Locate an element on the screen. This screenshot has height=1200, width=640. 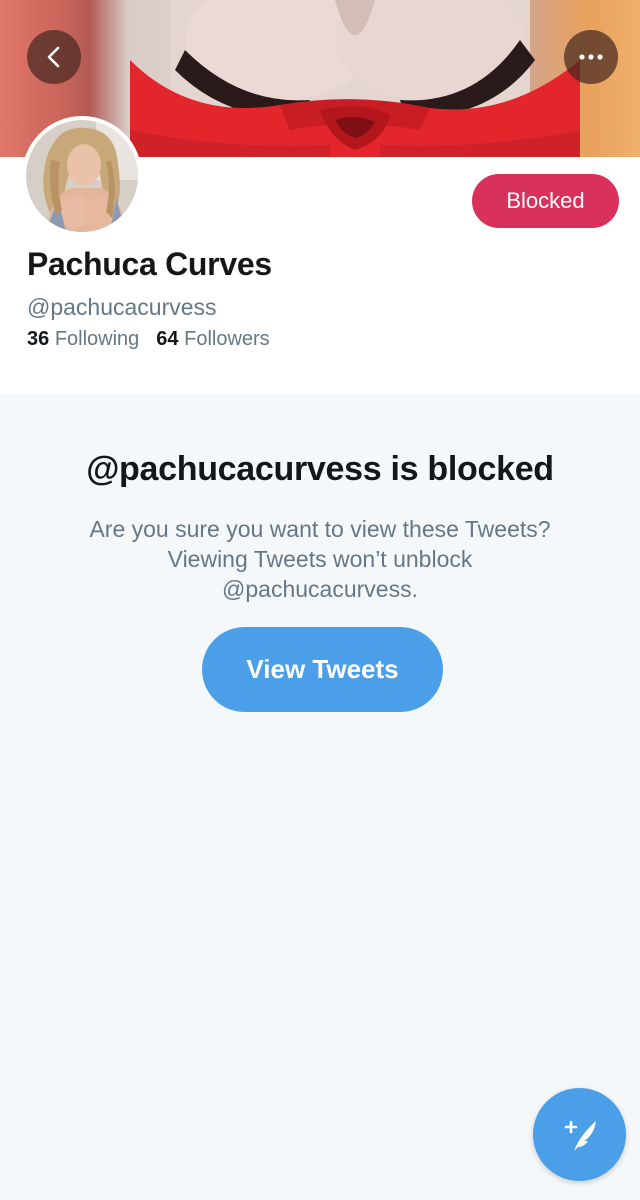
chevron-left-icon is located at coordinates (53, 57).